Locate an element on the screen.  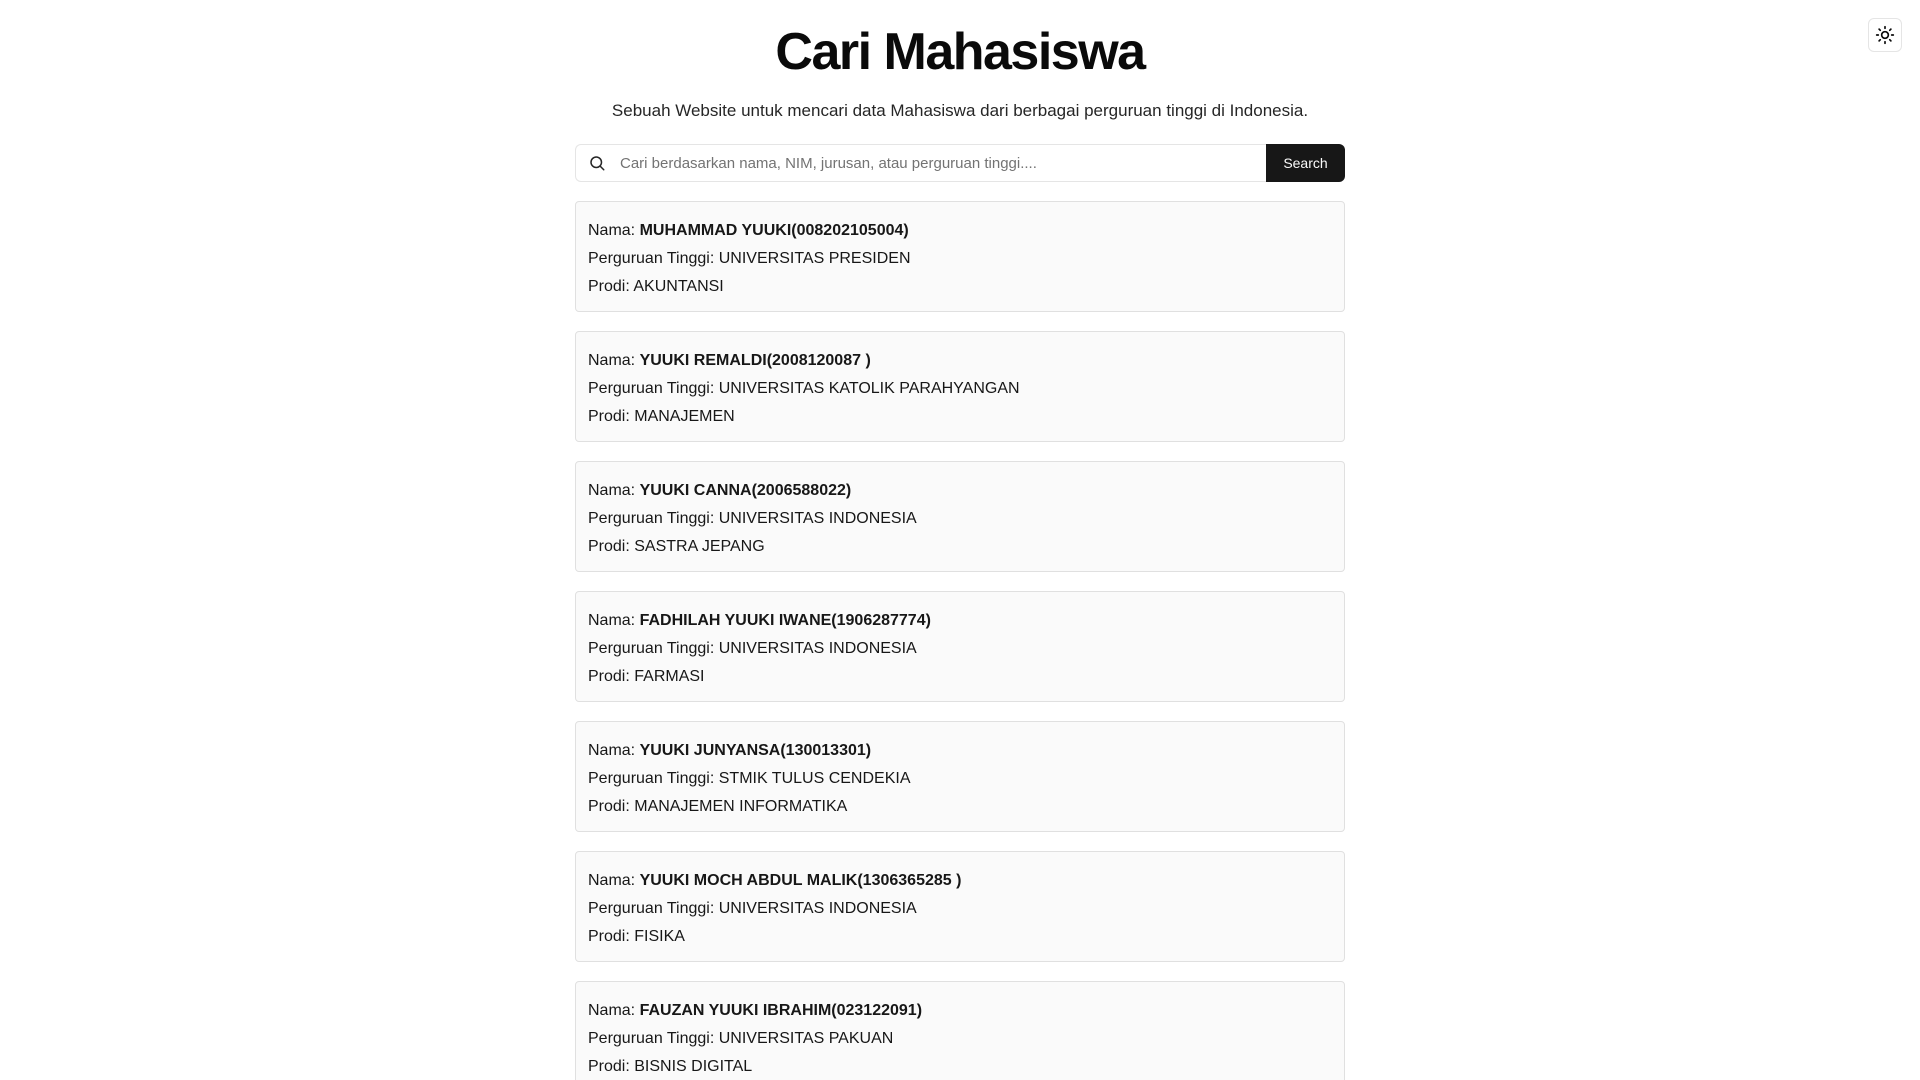
student-program-line: Prodi: FISIKA is located at coordinates (960, 937).